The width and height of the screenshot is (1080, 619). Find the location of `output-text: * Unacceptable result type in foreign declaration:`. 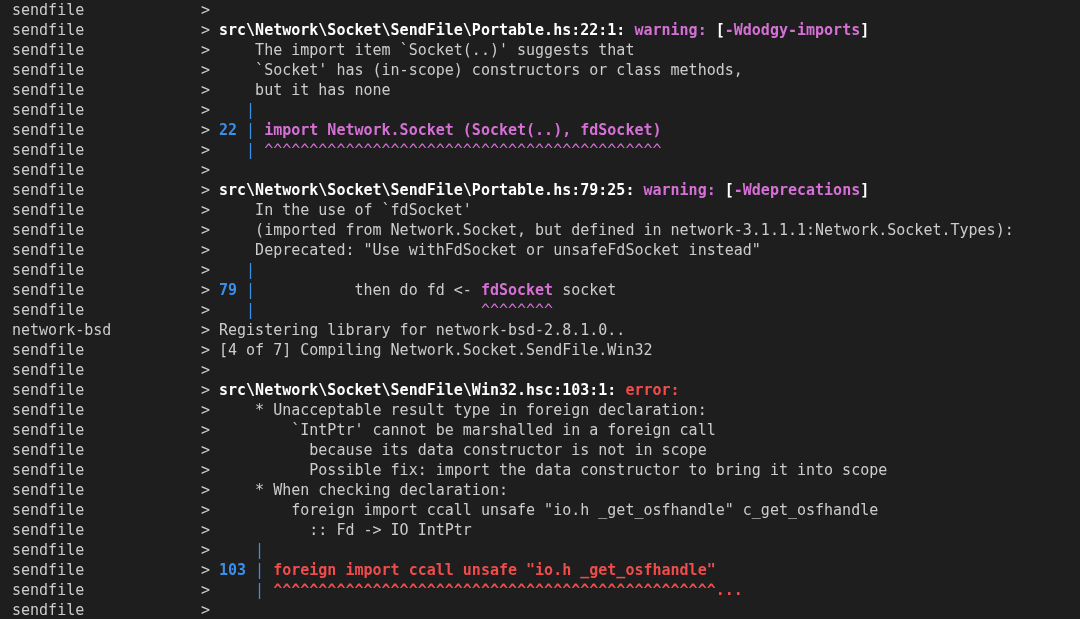

output-text: * Unacceptable result type in foreign declaration: is located at coordinates (480, 410).